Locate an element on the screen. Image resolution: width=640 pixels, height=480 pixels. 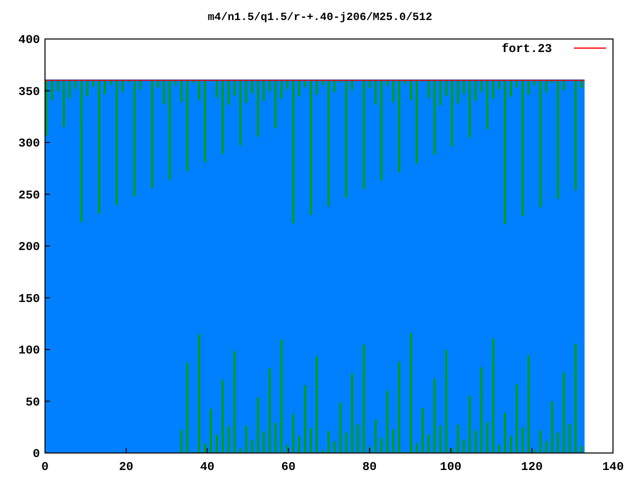
x-tick-label: 140 is located at coordinates (613, 467).